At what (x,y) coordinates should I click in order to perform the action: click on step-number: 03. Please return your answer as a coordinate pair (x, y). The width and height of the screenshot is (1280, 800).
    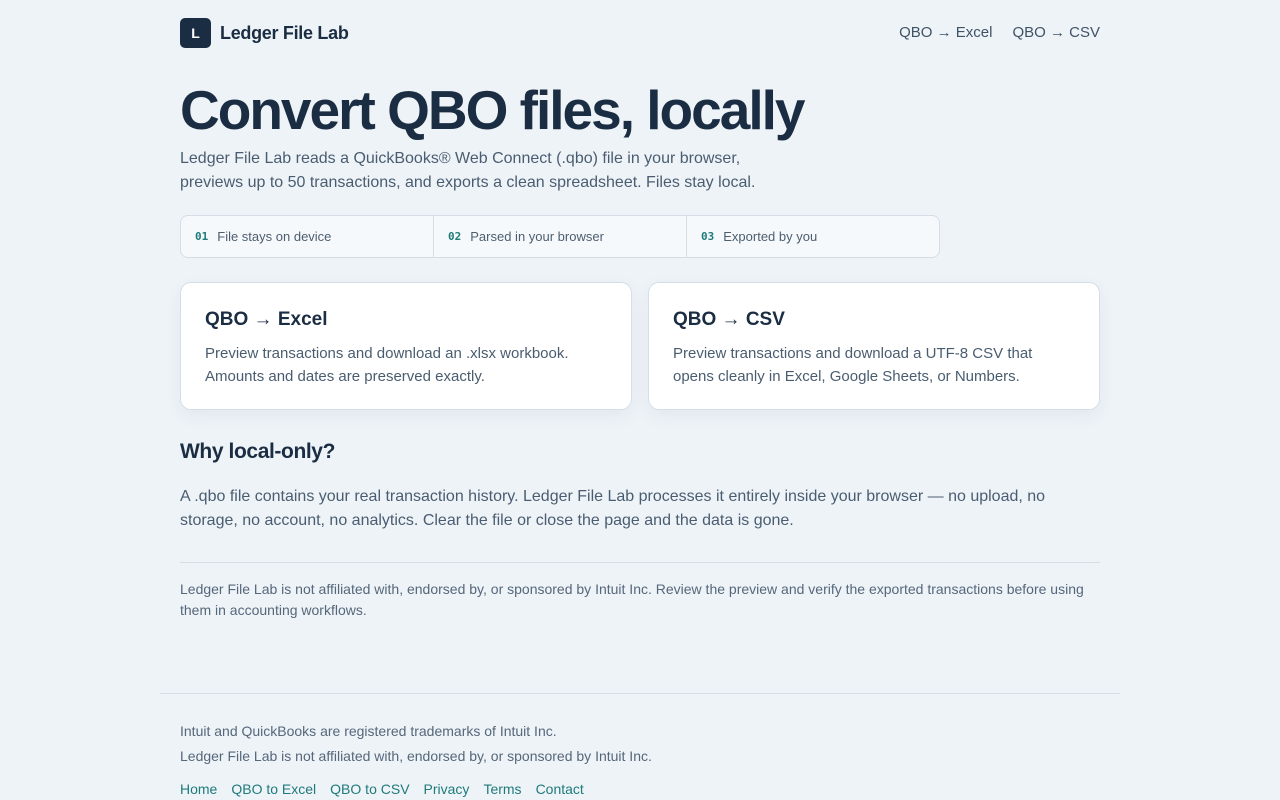
    Looking at the image, I should click on (708, 236).